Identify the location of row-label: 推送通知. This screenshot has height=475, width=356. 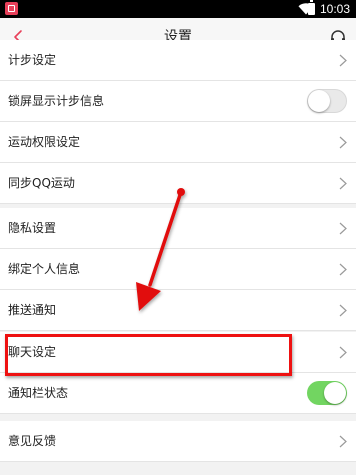
(32, 310).